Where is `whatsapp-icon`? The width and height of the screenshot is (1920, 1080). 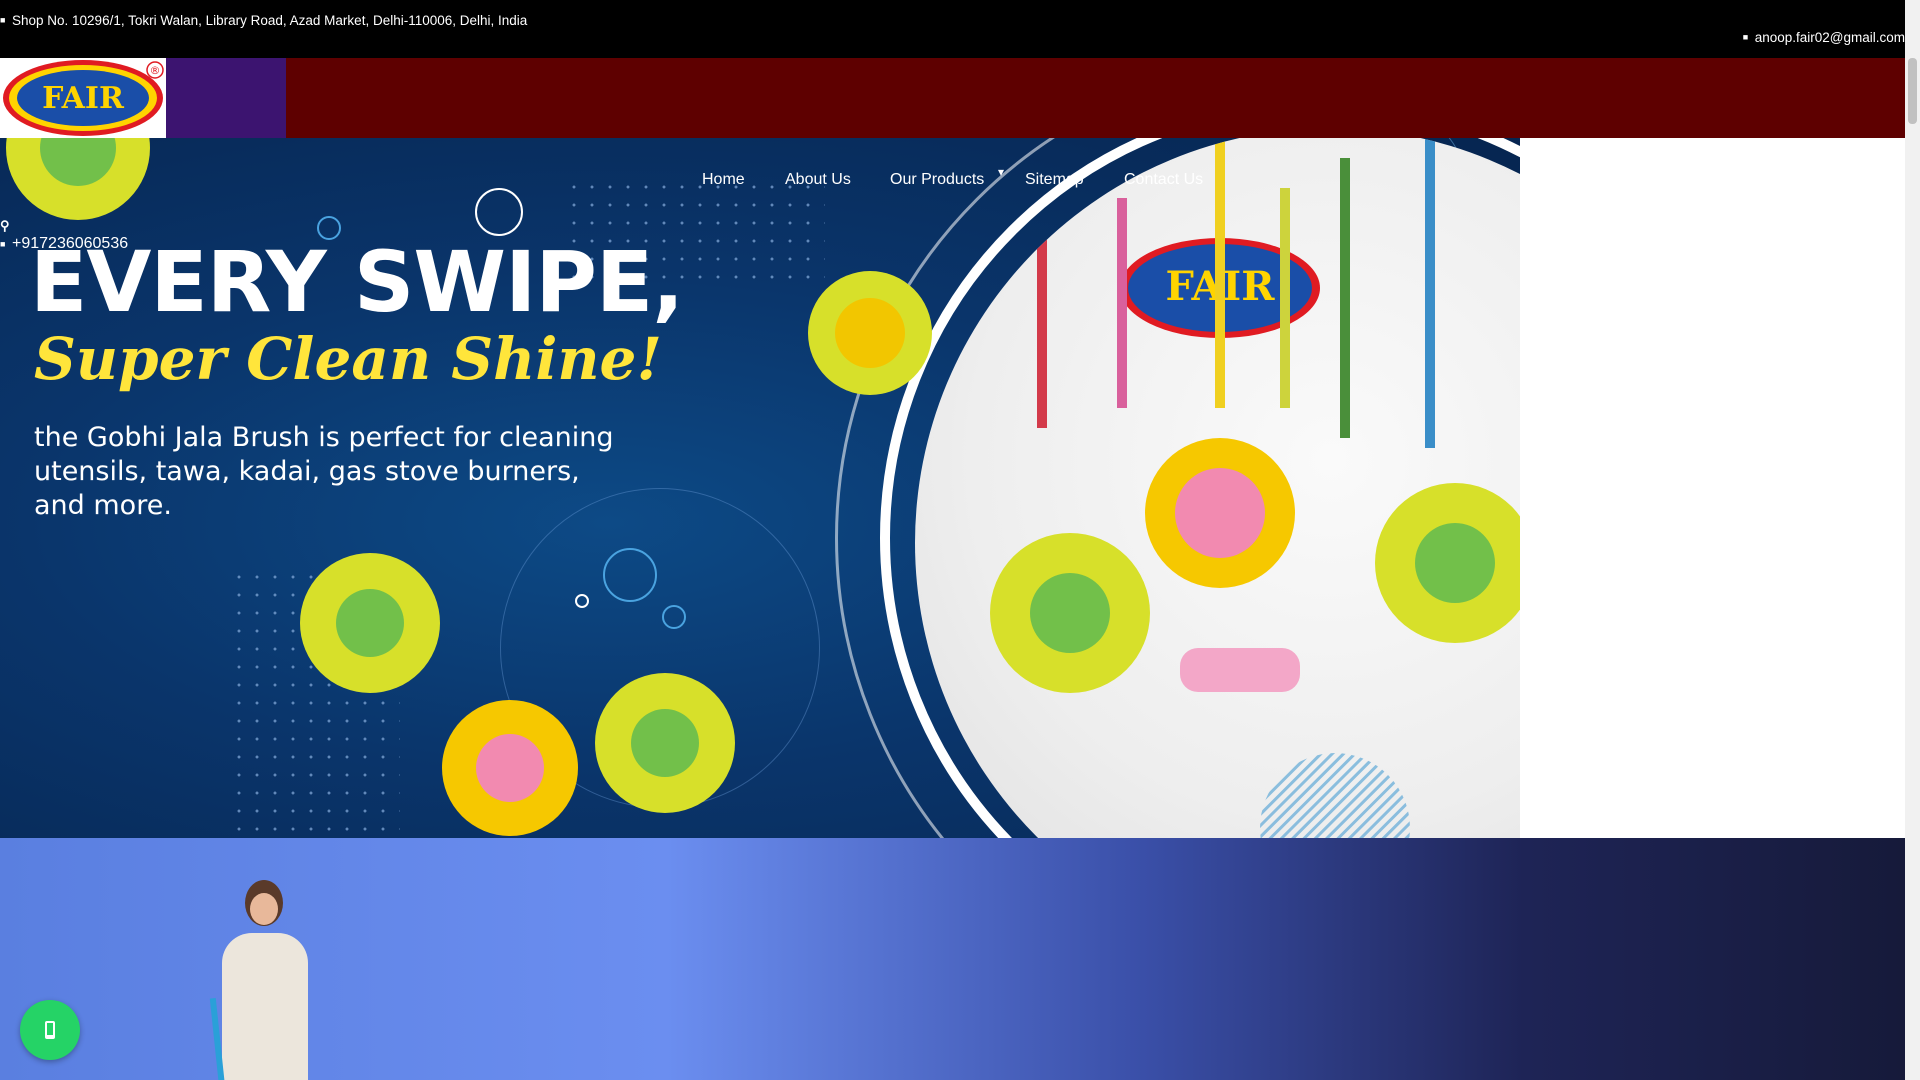 whatsapp-icon is located at coordinates (50, 1030).